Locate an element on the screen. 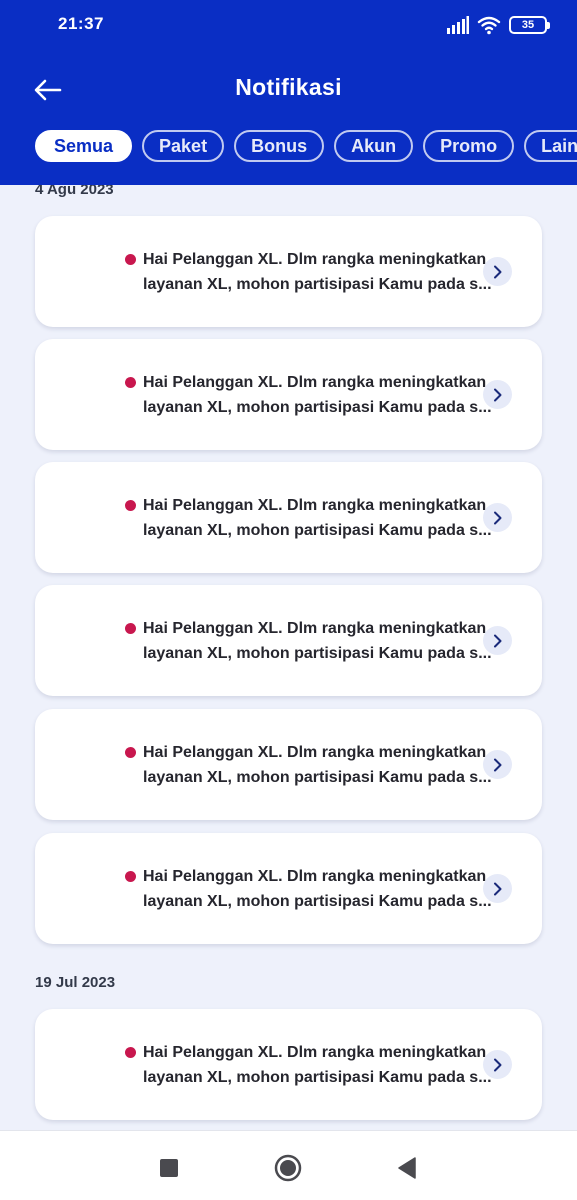 This screenshot has width=577, height=1200. nav-home-button is located at coordinates (288, 1168).